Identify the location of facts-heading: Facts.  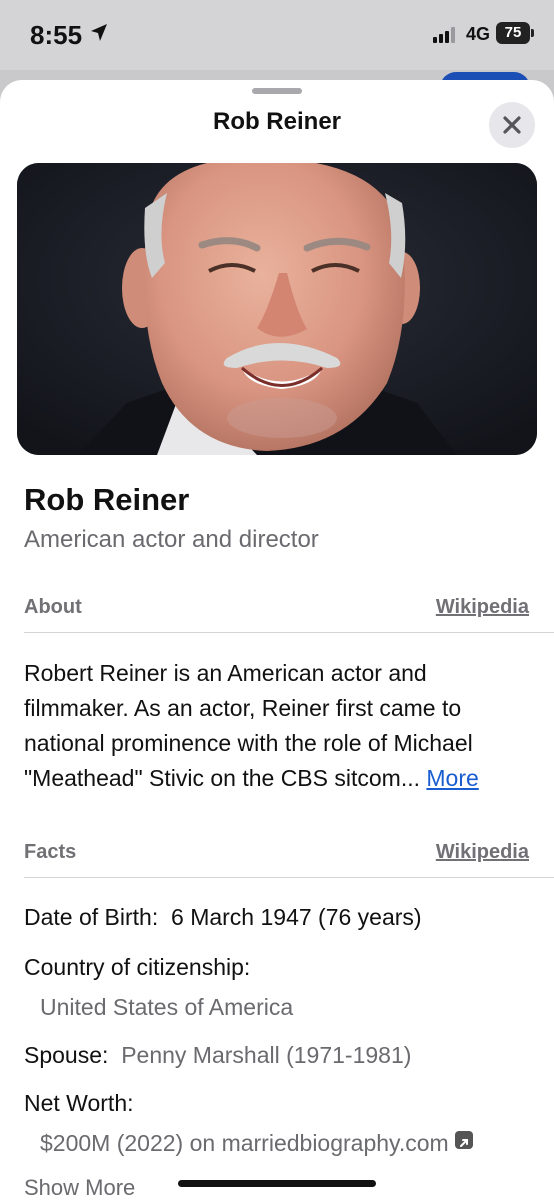
(50, 852).